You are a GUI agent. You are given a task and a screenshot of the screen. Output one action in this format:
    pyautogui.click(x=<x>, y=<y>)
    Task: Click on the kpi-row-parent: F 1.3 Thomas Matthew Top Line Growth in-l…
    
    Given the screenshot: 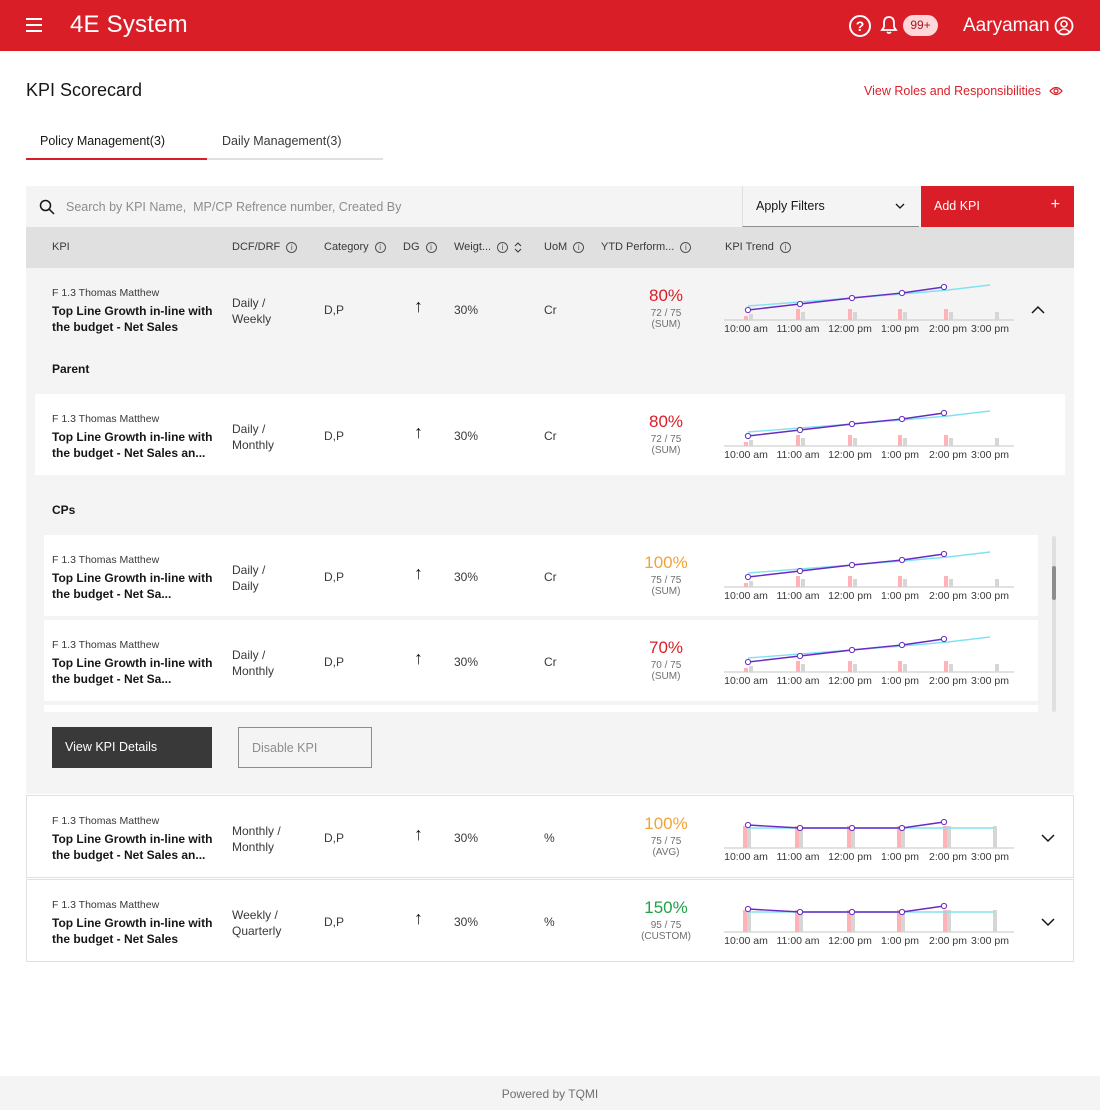 What is the action you would take?
    pyautogui.click(x=550, y=434)
    